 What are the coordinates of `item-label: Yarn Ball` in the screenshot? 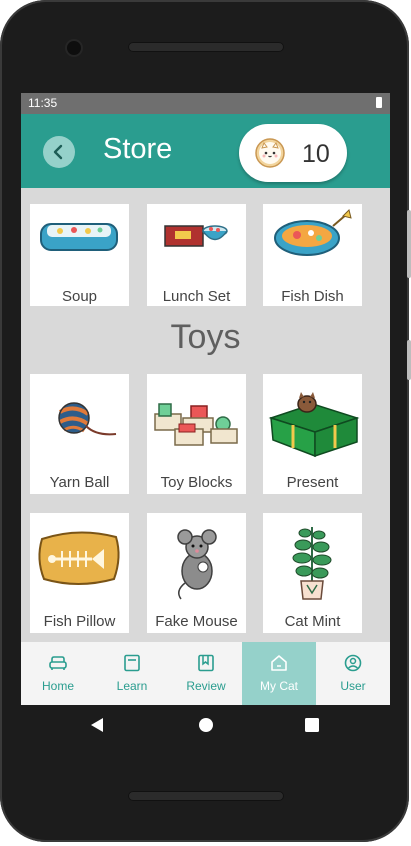 It's located at (79, 482).